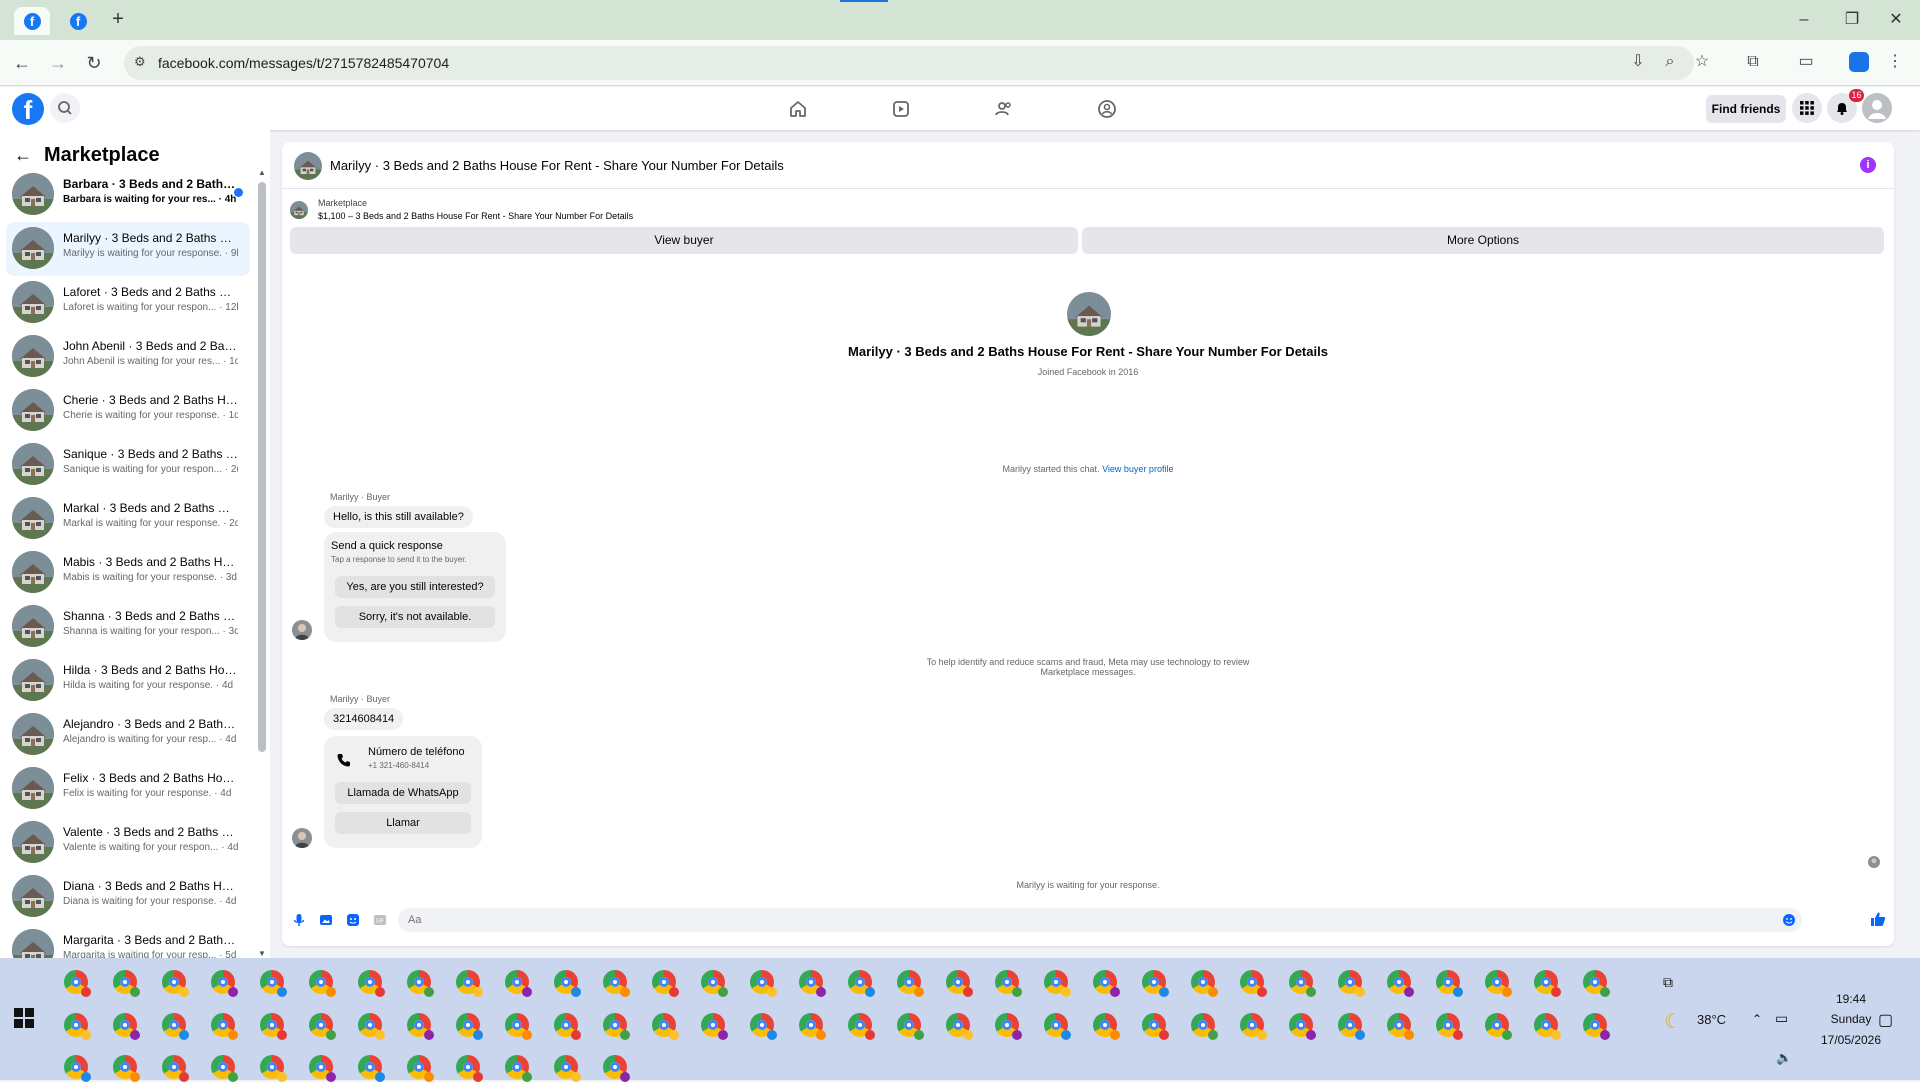 The image size is (1920, 1082). What do you see at coordinates (118, 20) in the screenshot?
I see `new-tab-button: +` at bounding box center [118, 20].